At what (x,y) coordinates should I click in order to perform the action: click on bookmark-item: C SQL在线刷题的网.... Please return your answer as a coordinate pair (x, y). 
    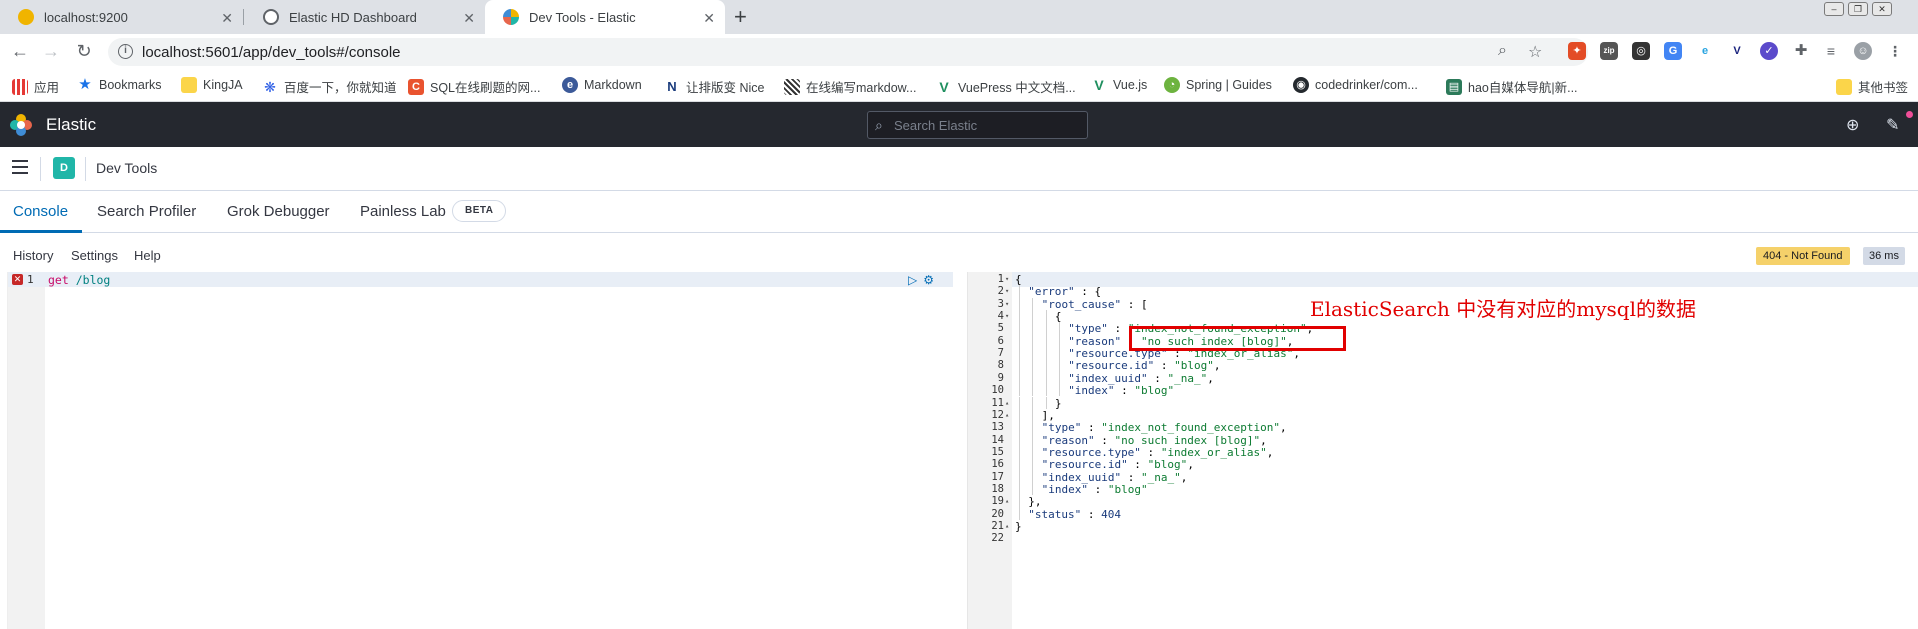
    Looking at the image, I should click on (474, 86).